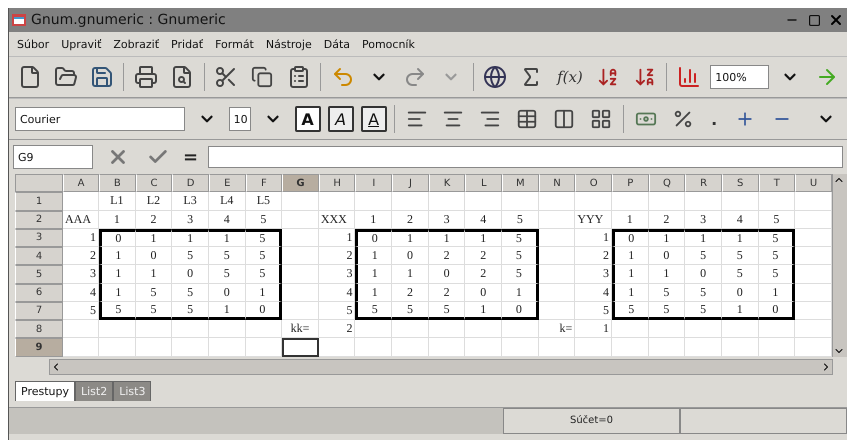  What do you see at coordinates (341, 119) in the screenshot?
I see `italic-button: A` at bounding box center [341, 119].